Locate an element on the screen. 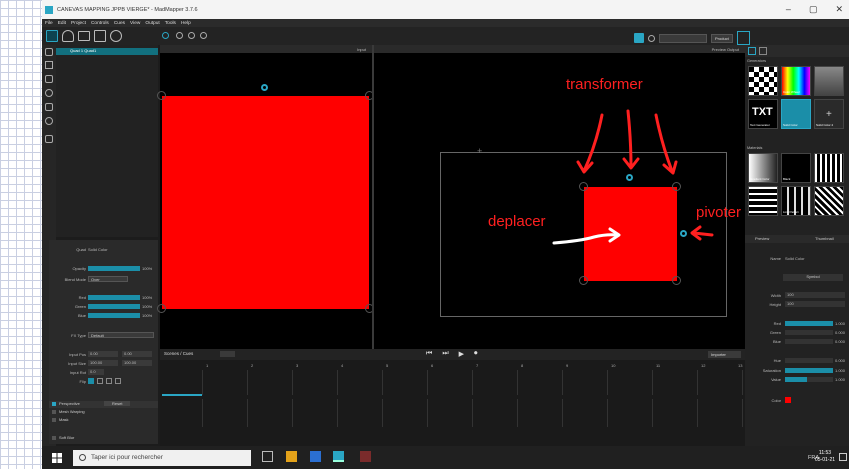 This screenshot has height=469, width=849. library-tab-icon is located at coordinates (752, 51).